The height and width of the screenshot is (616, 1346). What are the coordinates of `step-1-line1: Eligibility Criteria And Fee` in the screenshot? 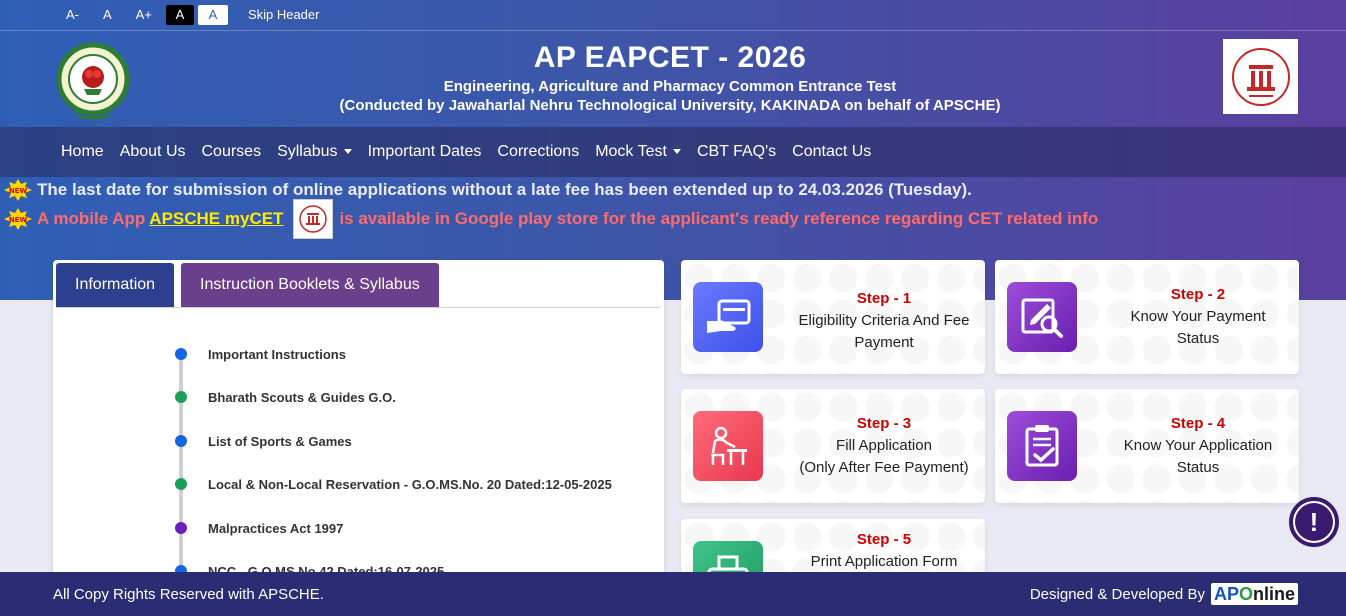 It's located at (884, 320).